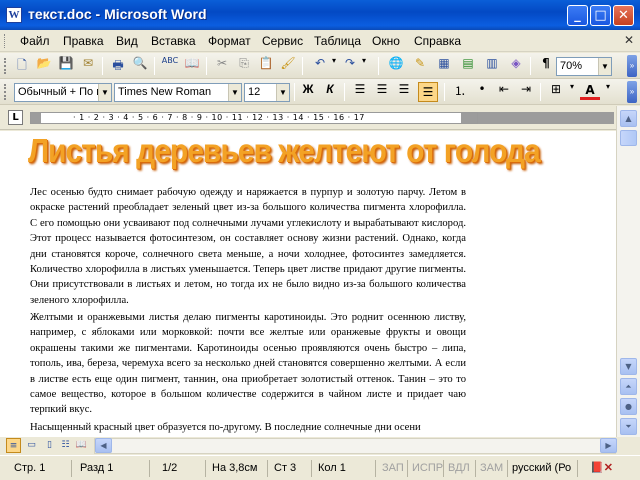 The height and width of the screenshot is (480, 640). Describe the element at coordinates (462, 468) in the screenshot. I see `status-extend: ВДЛ` at that location.